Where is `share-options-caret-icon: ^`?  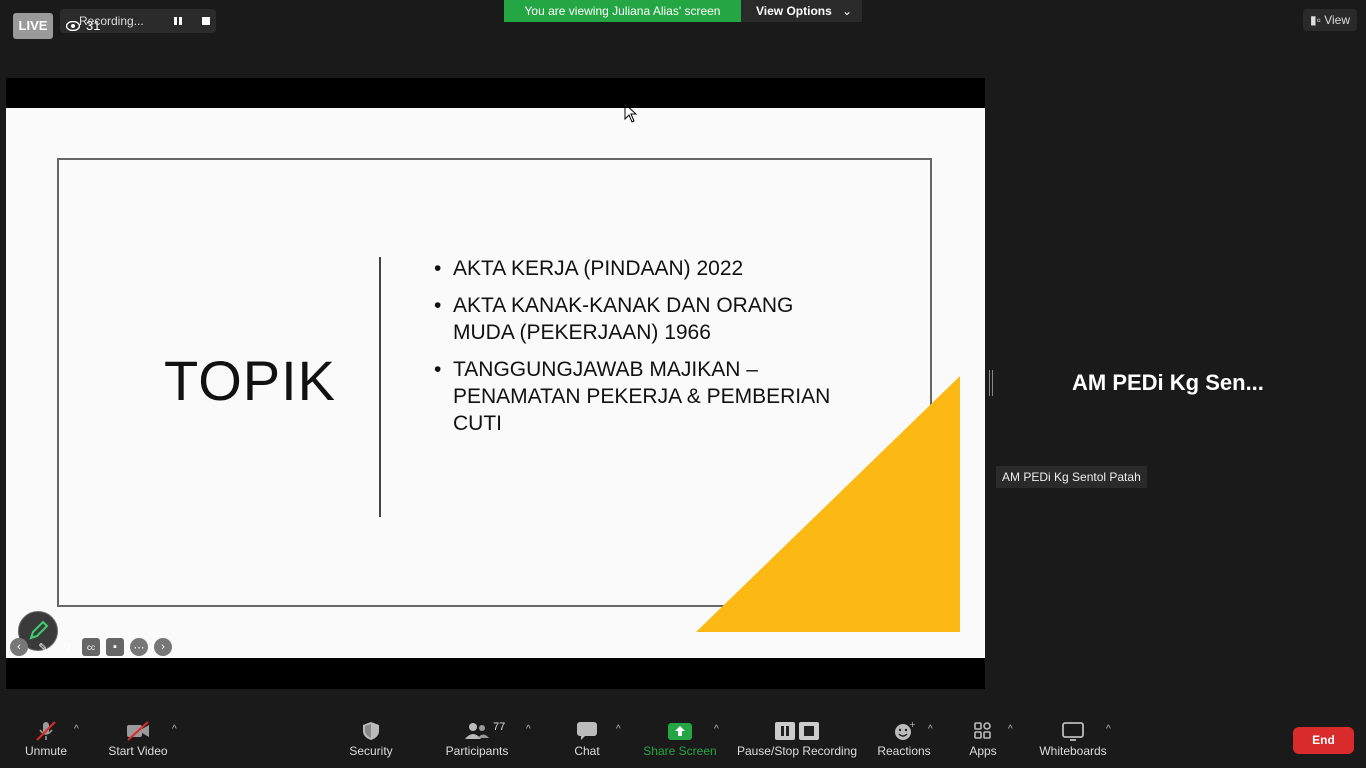 share-options-caret-icon: ^ is located at coordinates (716, 729).